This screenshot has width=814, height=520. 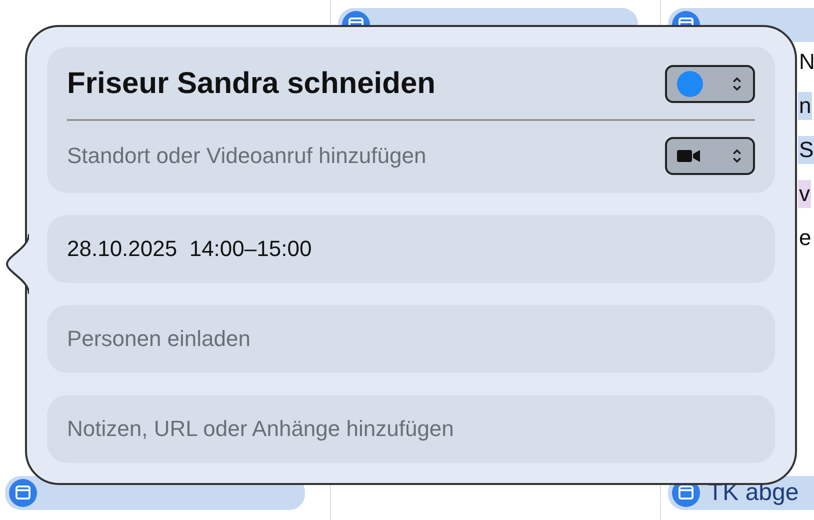 What do you see at coordinates (189, 249) in the screenshot?
I see `date-time: 28.10.2025 14:00–15:00` at bounding box center [189, 249].